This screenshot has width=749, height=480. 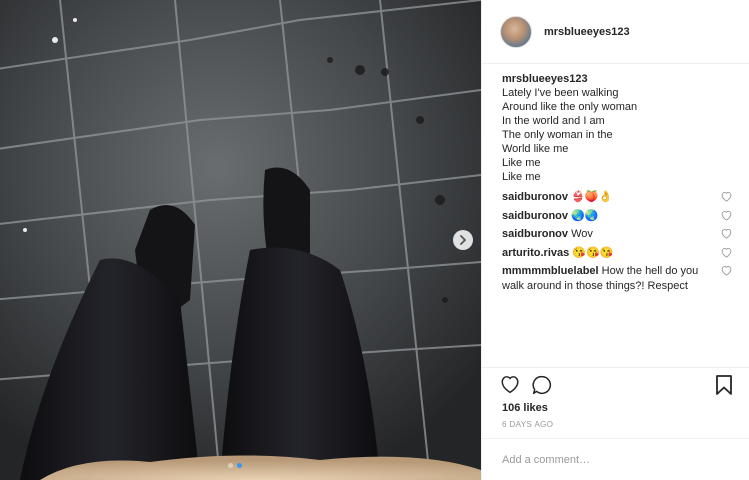 I want to click on like-count: 106 likes, so click(x=615, y=408).